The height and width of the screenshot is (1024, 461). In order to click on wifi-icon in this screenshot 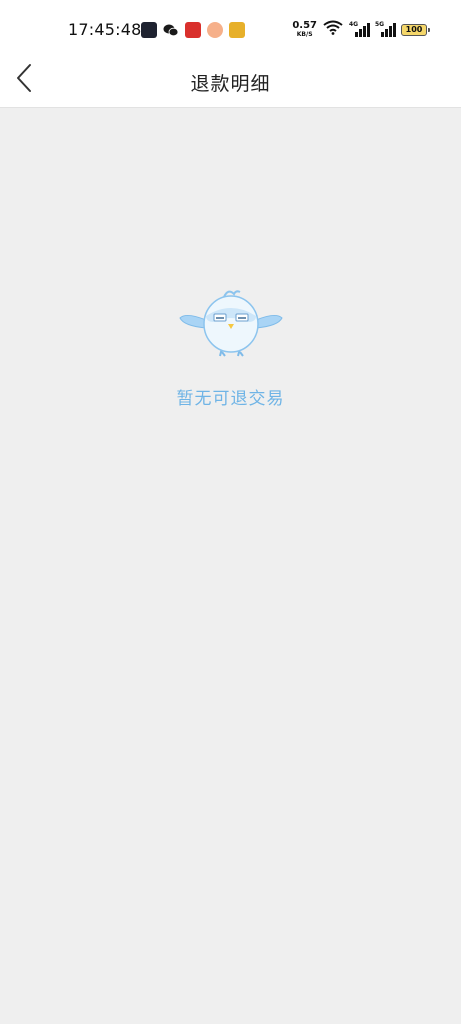, I will do `click(333, 29)`.